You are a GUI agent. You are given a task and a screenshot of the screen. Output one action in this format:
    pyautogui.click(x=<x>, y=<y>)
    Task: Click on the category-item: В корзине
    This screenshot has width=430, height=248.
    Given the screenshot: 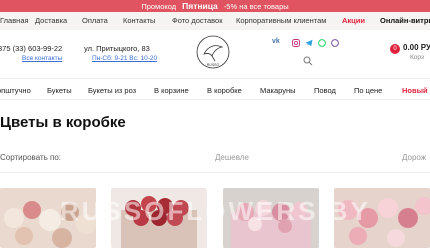 What is the action you would take?
    pyautogui.click(x=171, y=90)
    